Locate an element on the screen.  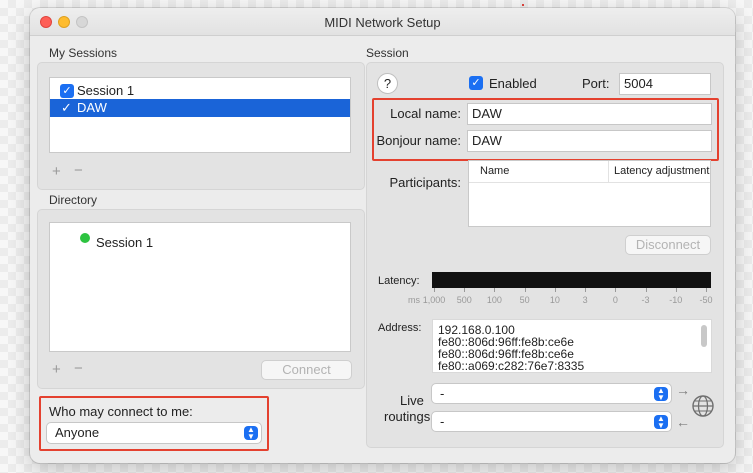
latency-tick-label: 3 is located at coordinates (585, 300).